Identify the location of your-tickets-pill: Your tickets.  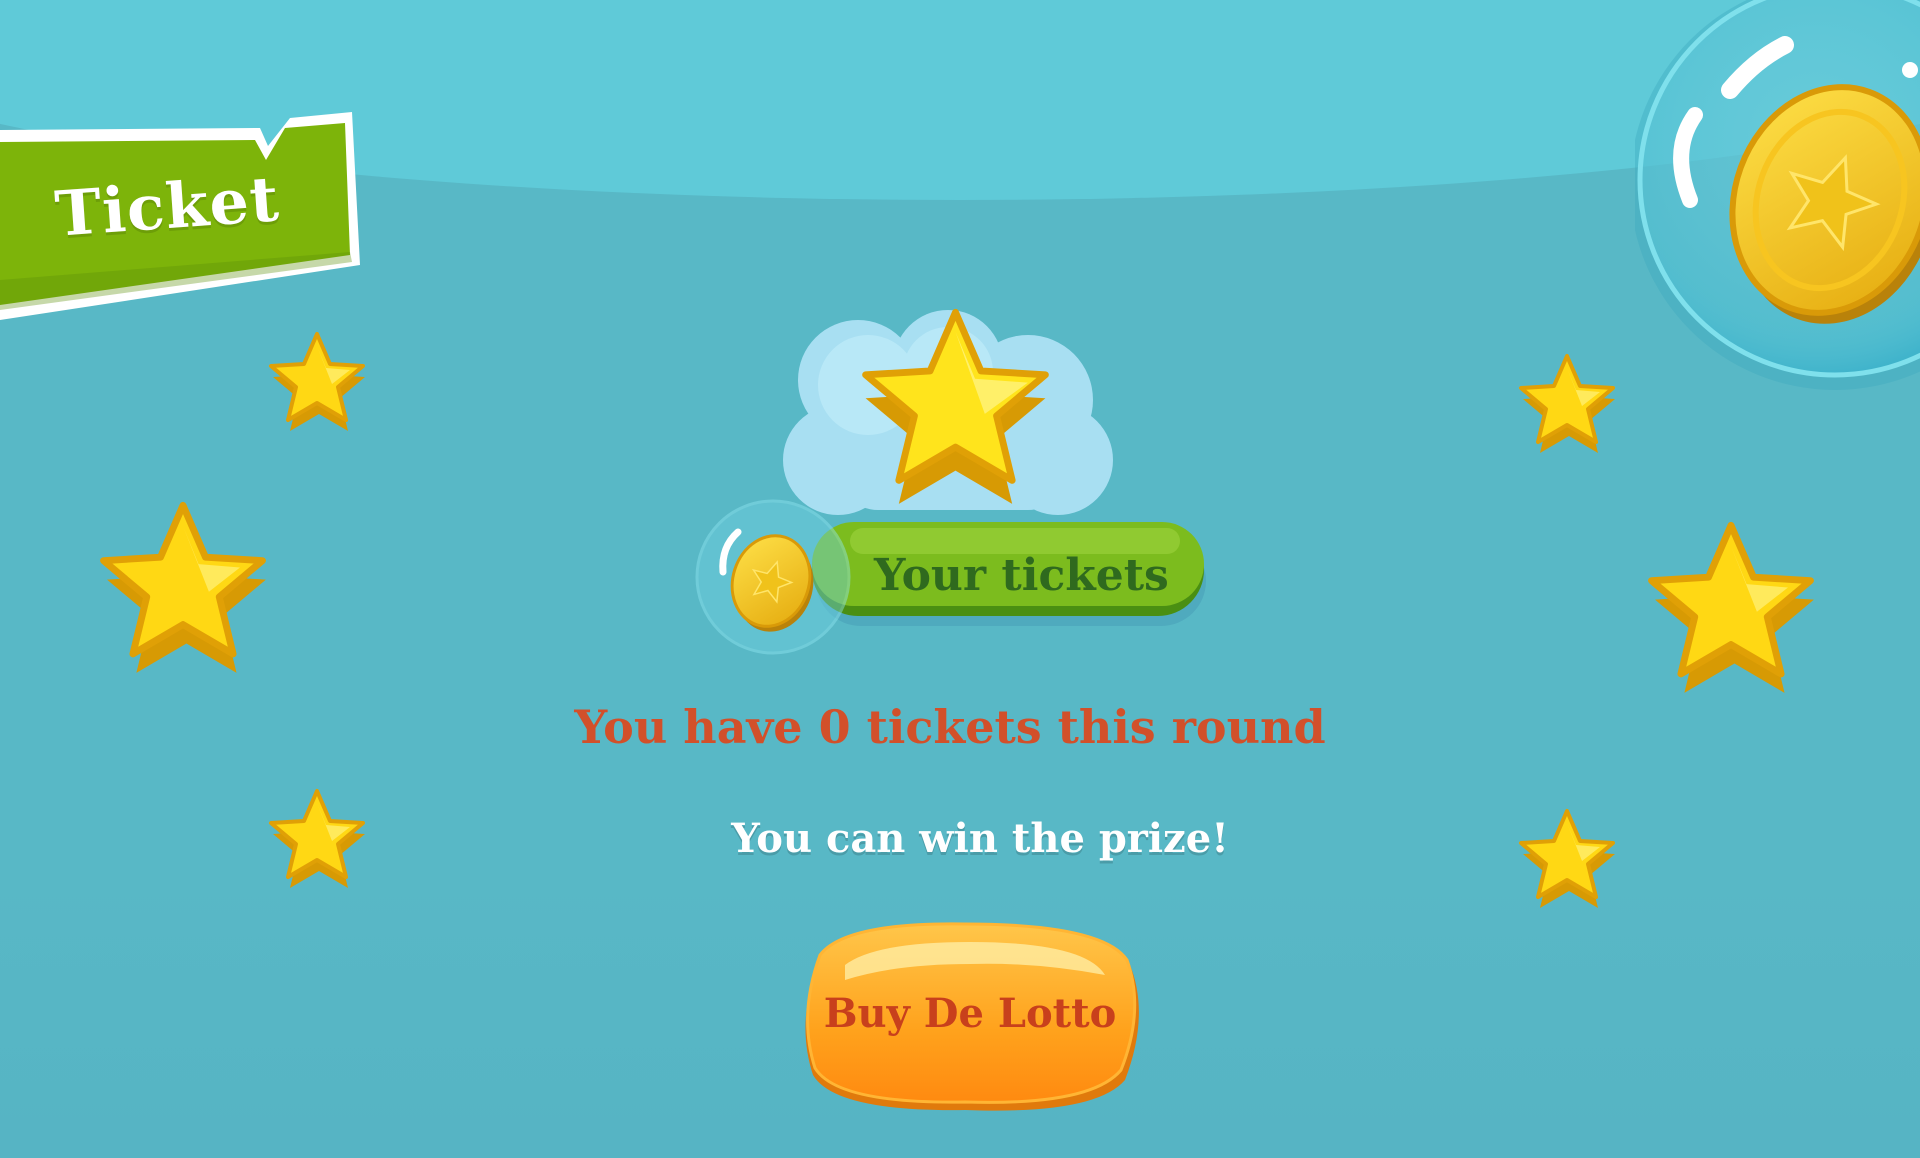
(1010, 575).